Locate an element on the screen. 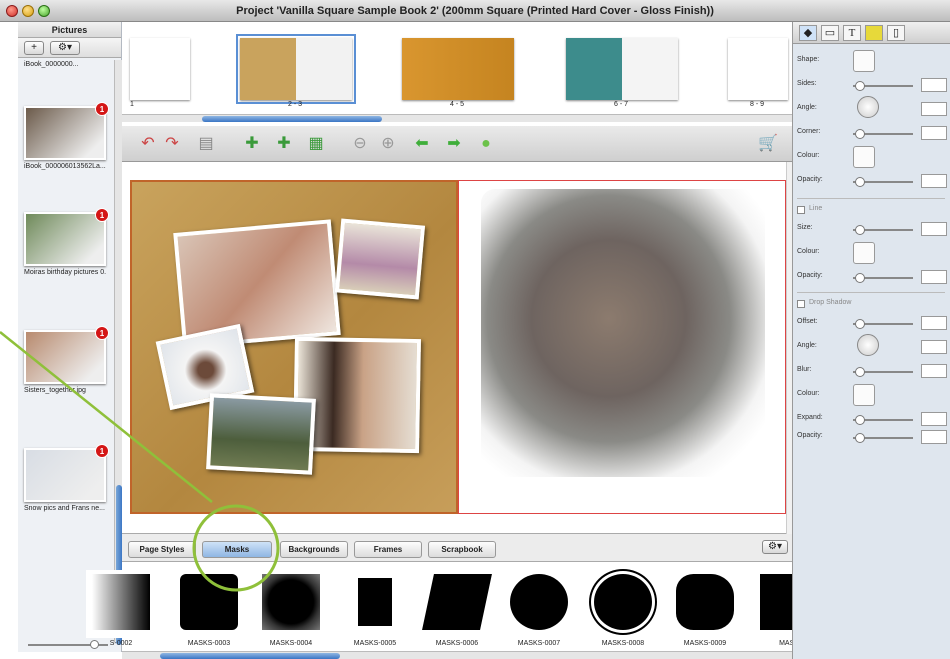  expand-slider is located at coordinates (883, 420).